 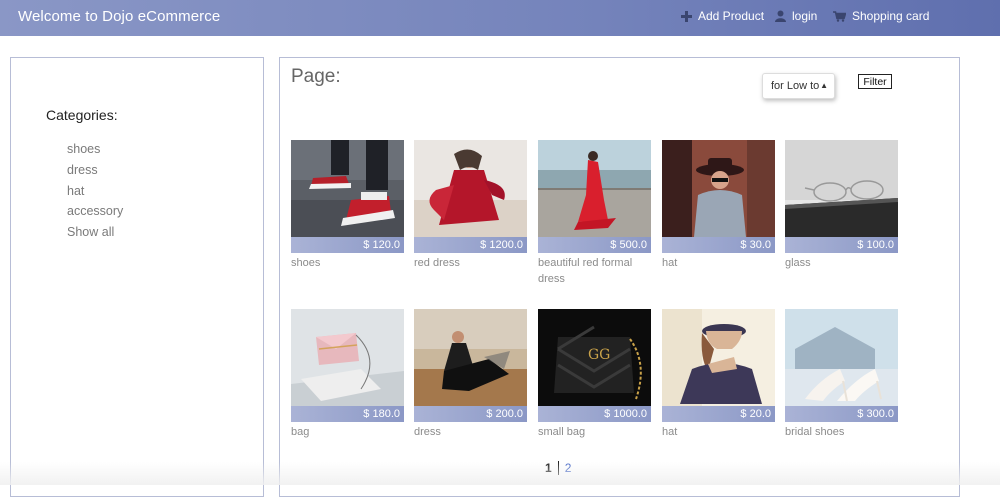 I want to click on sort-select: for Low to ▲▼, so click(x=798, y=86).